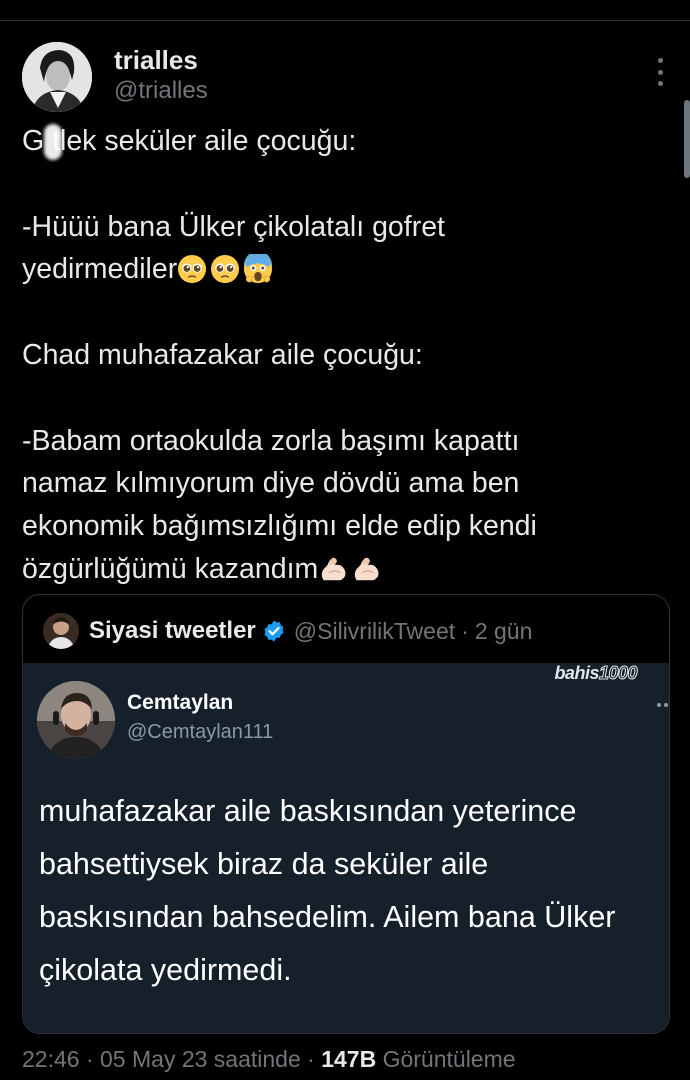  Describe the element at coordinates (347, 78) in the screenshot. I see `tweet-header: trialles @trialles` at that location.